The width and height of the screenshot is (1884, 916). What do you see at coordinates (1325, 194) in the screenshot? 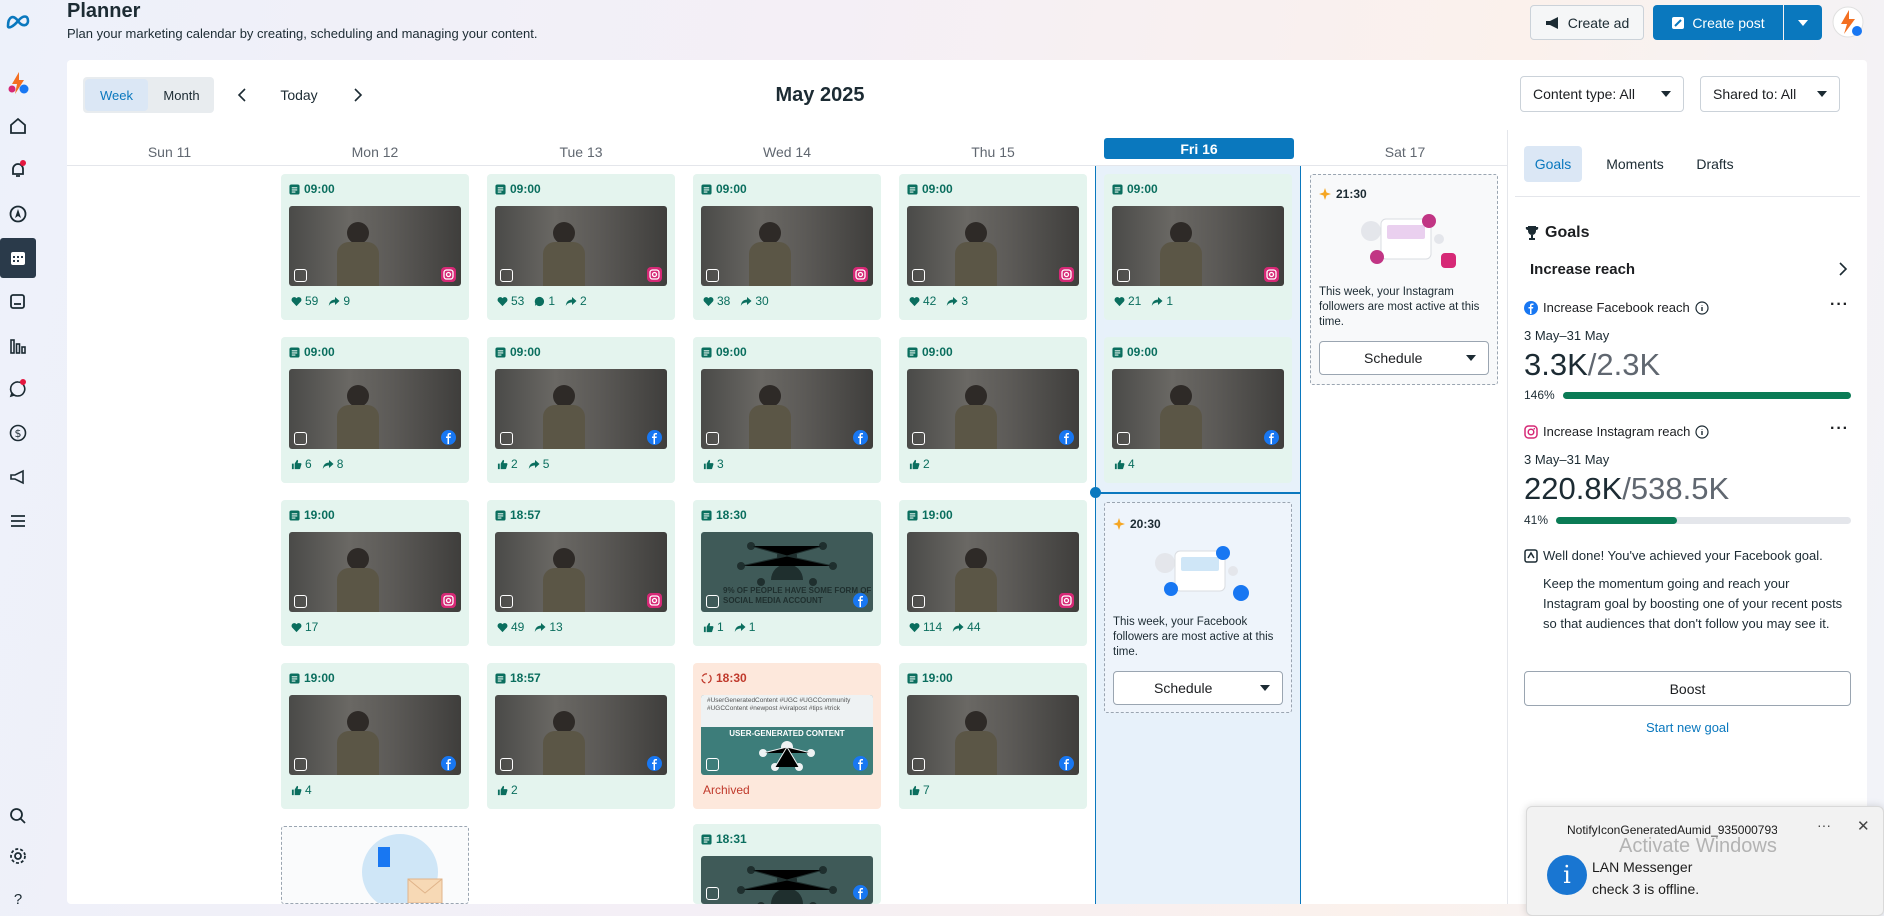
I see `sparkle-icon` at bounding box center [1325, 194].